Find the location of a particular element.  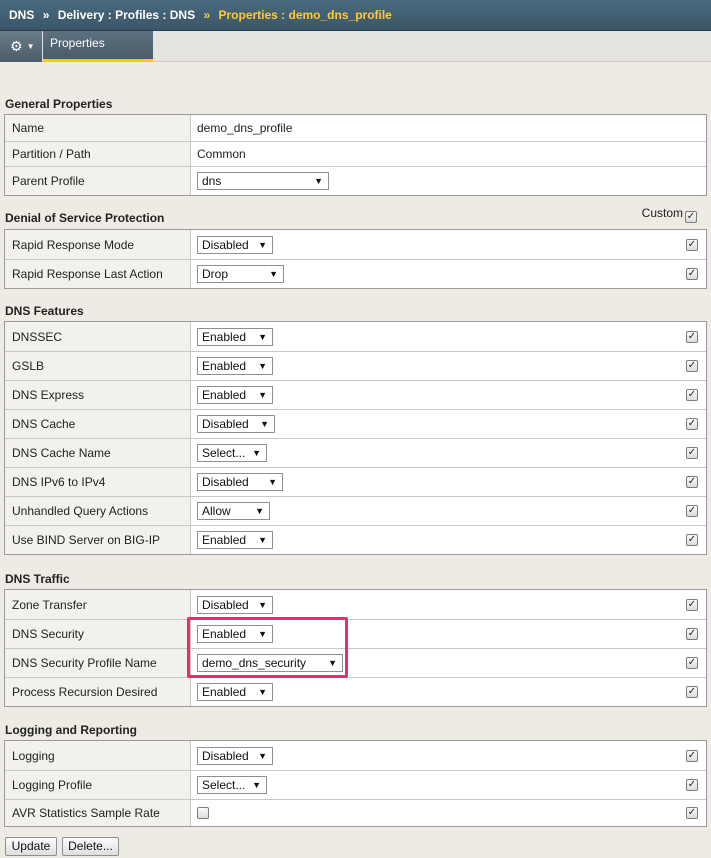

table-row: DNS Cache Name Select... ▼ ✓ is located at coordinates (355, 452).